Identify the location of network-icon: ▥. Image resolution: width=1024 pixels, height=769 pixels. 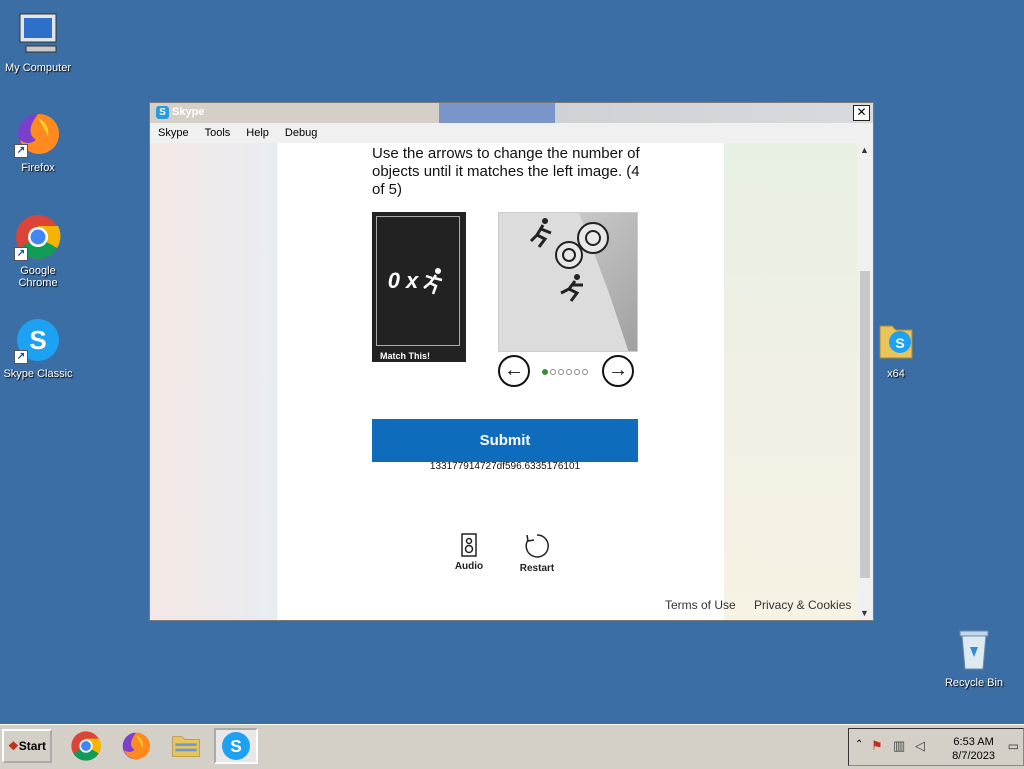
(899, 746).